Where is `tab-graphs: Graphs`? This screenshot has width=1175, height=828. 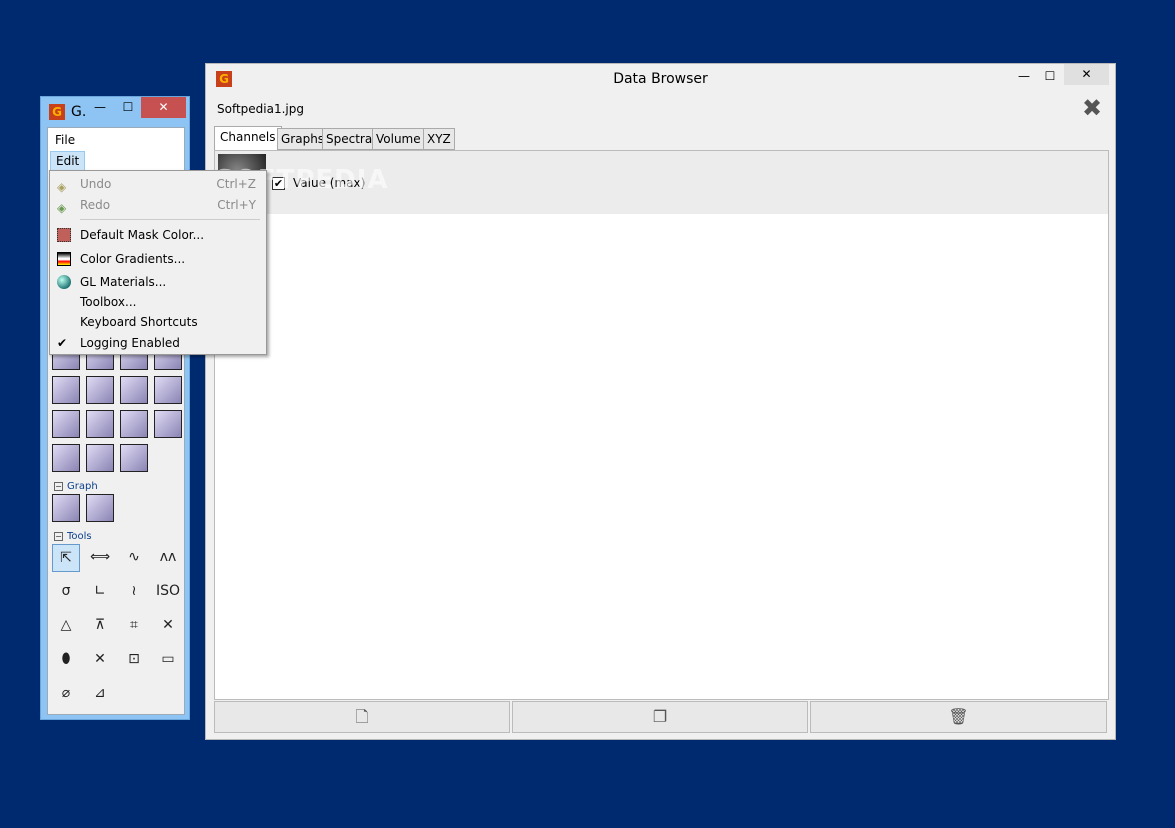 tab-graphs: Graphs is located at coordinates (303, 139).